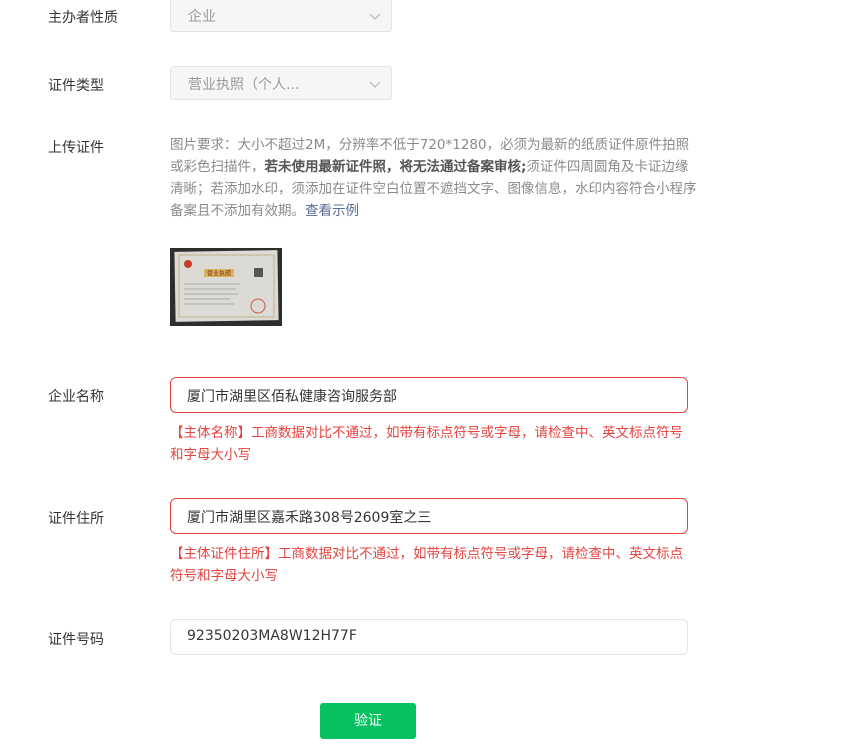 The width and height of the screenshot is (847, 753). Describe the element at coordinates (281, 16) in the screenshot. I see `host-type-select: 企业` at that location.